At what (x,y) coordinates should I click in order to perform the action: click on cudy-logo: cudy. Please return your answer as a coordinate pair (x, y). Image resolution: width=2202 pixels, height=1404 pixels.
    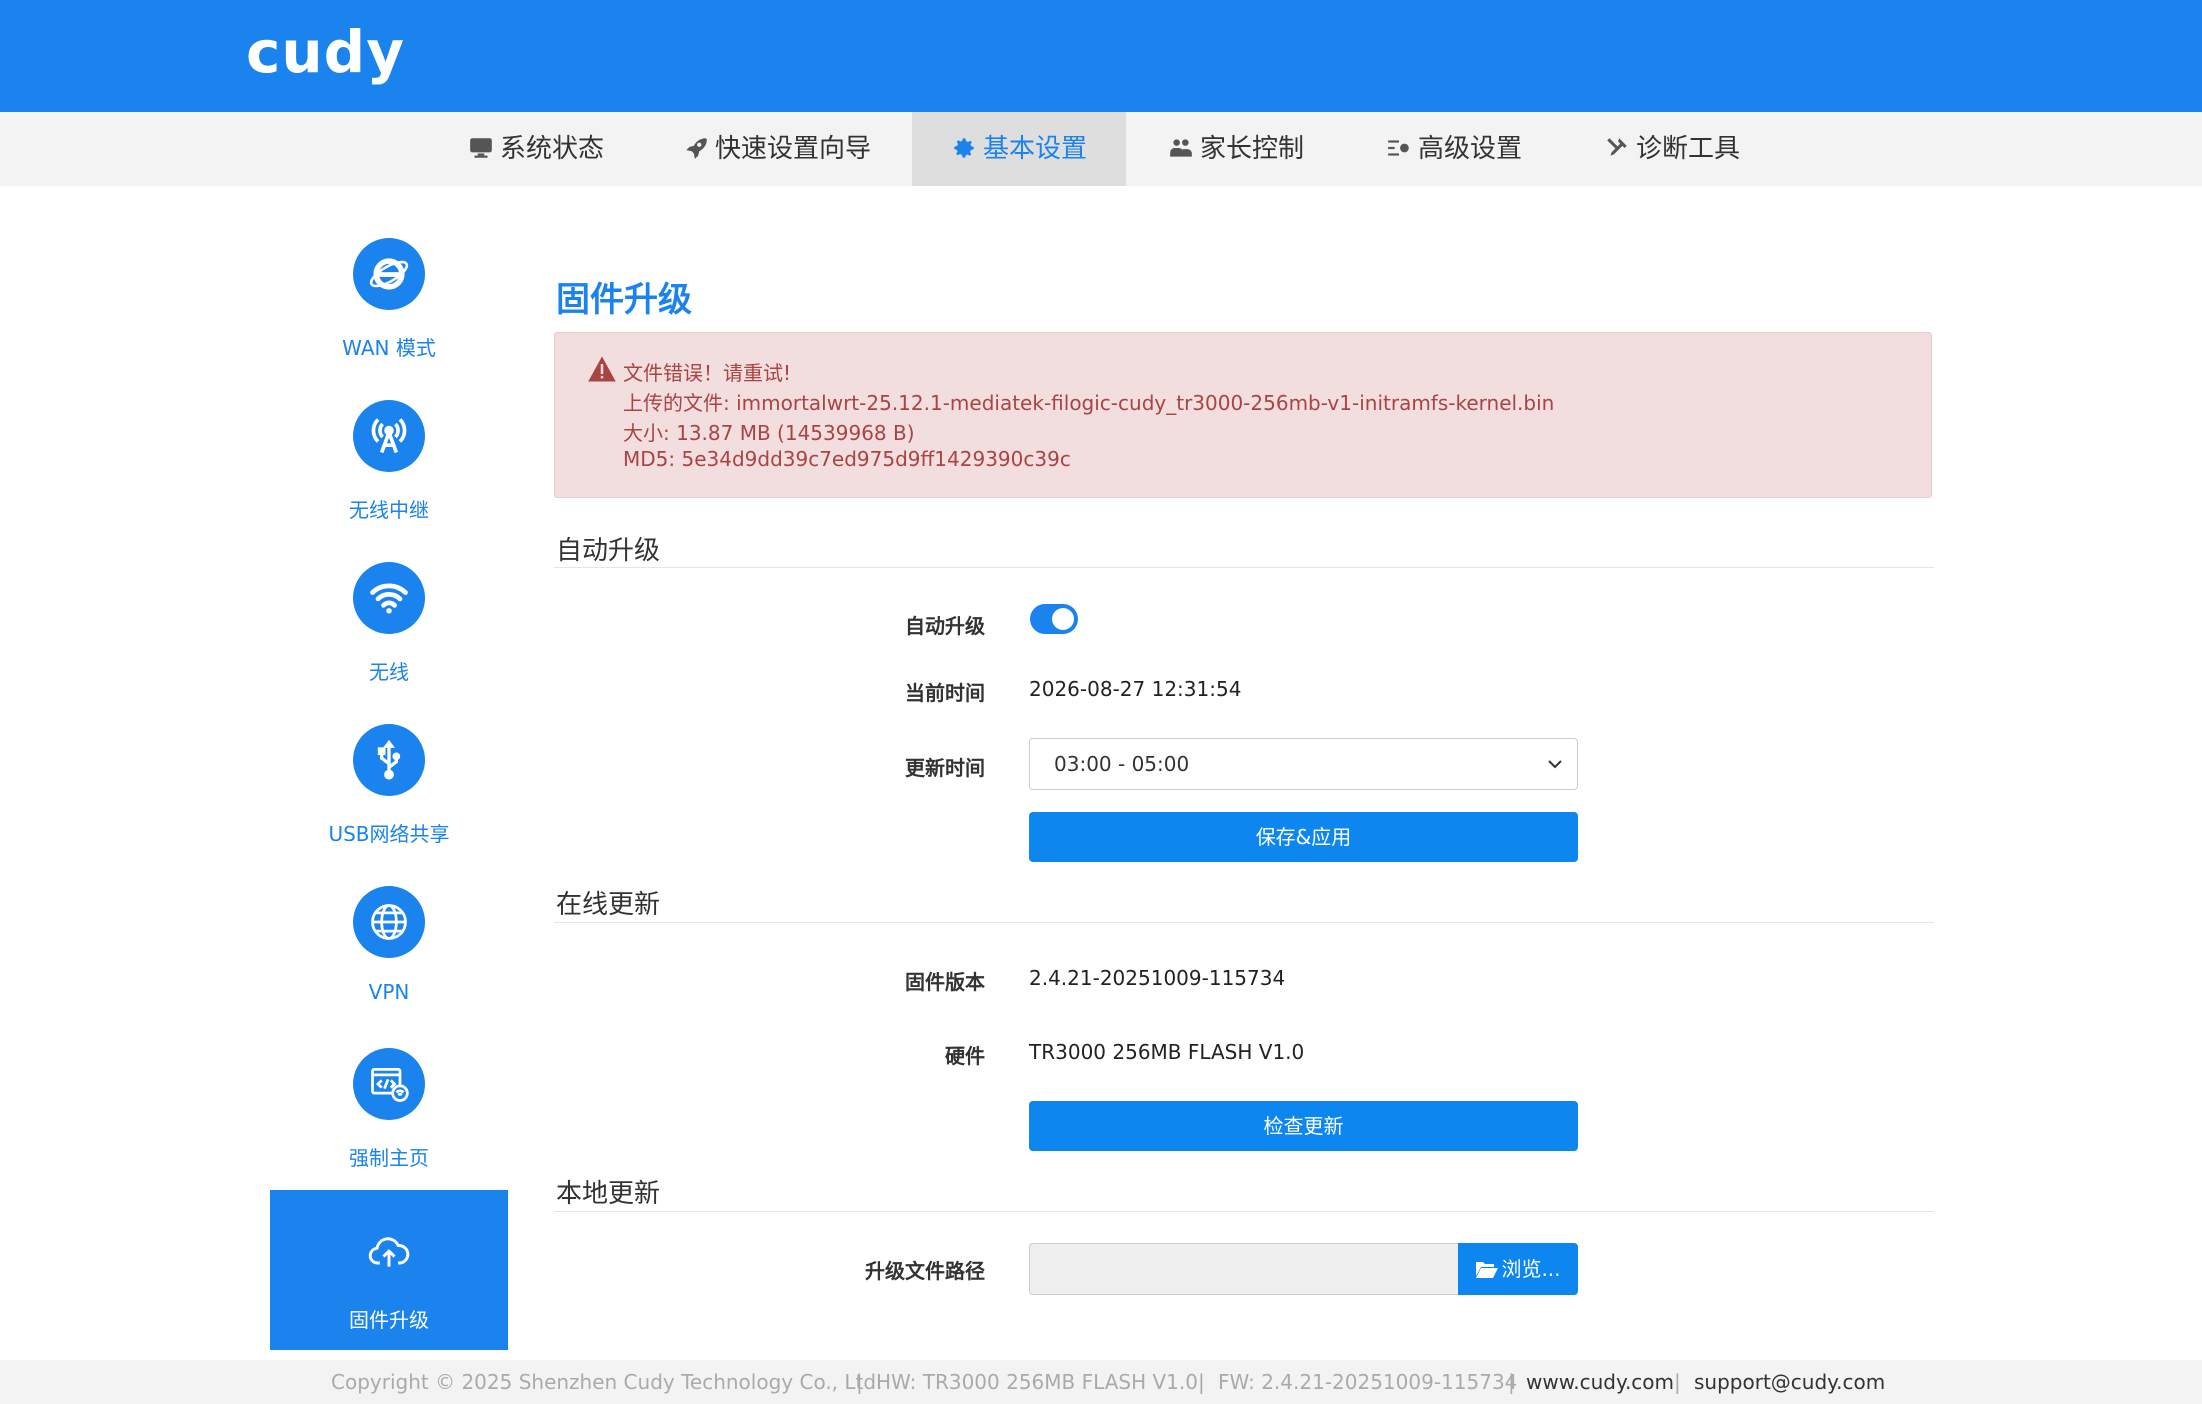
    Looking at the image, I should click on (325, 52).